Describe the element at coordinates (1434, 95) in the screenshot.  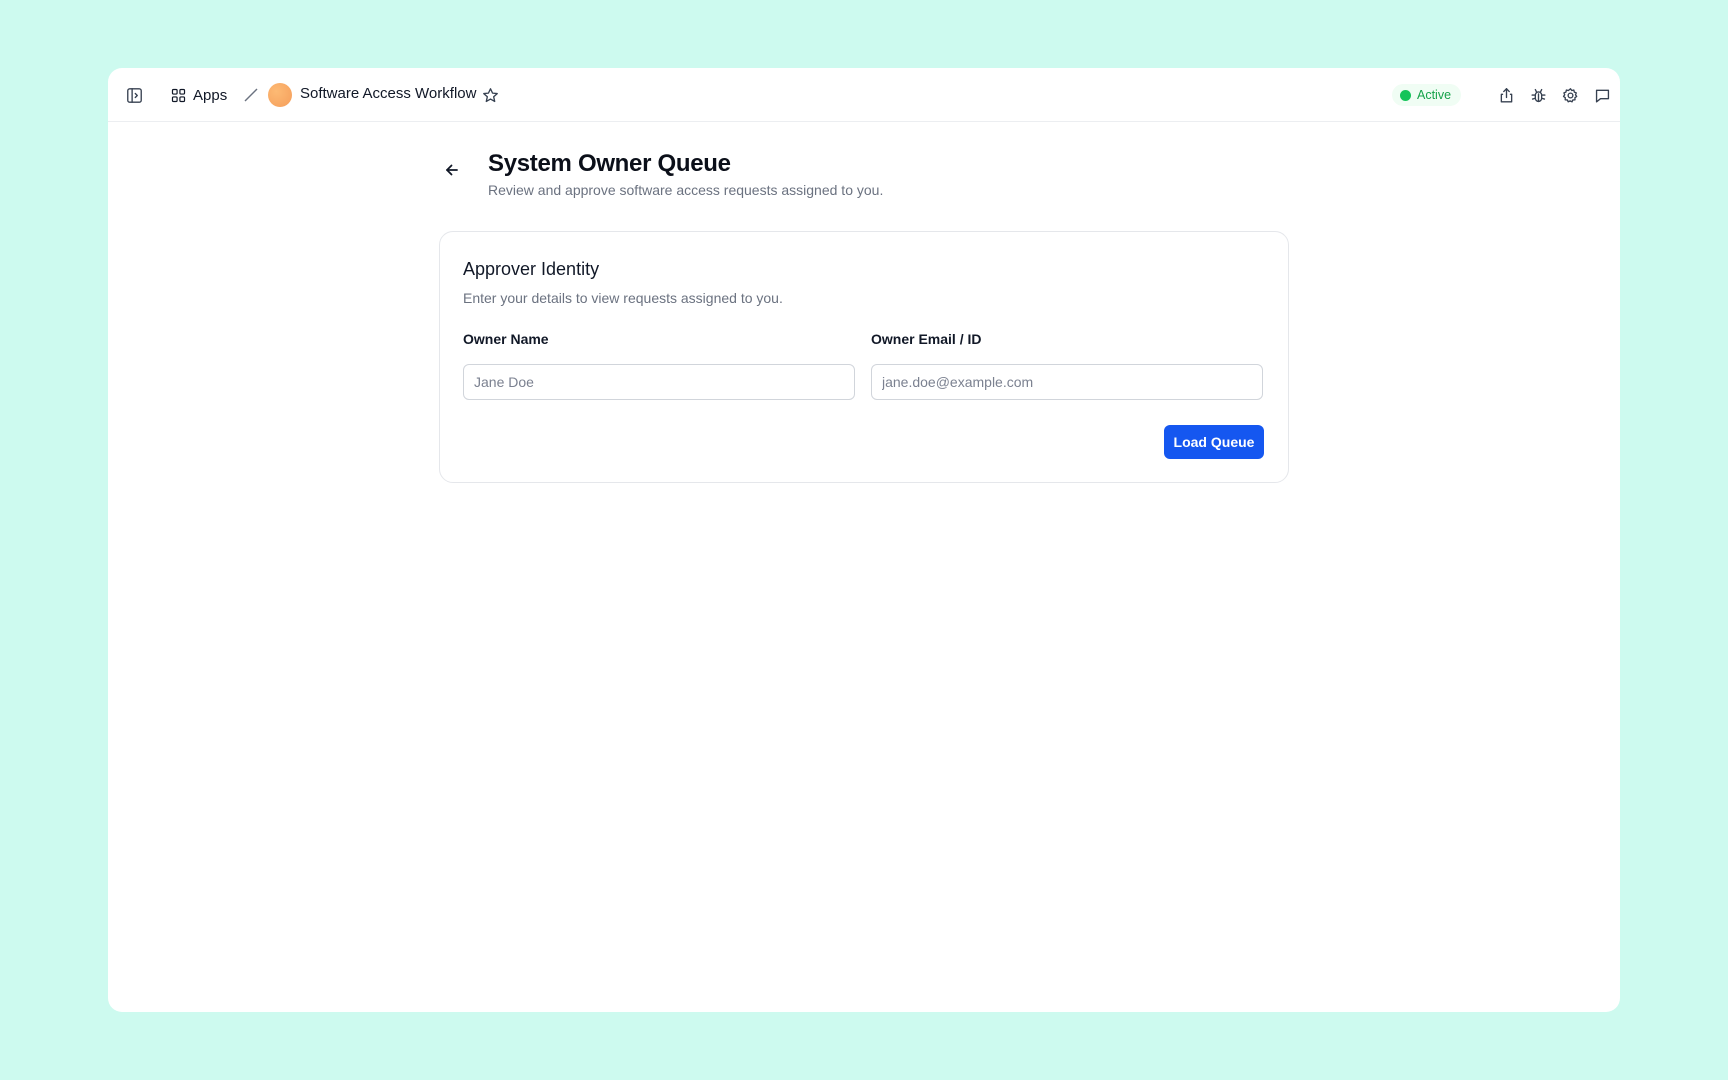
I see `status-label: Active` at that location.